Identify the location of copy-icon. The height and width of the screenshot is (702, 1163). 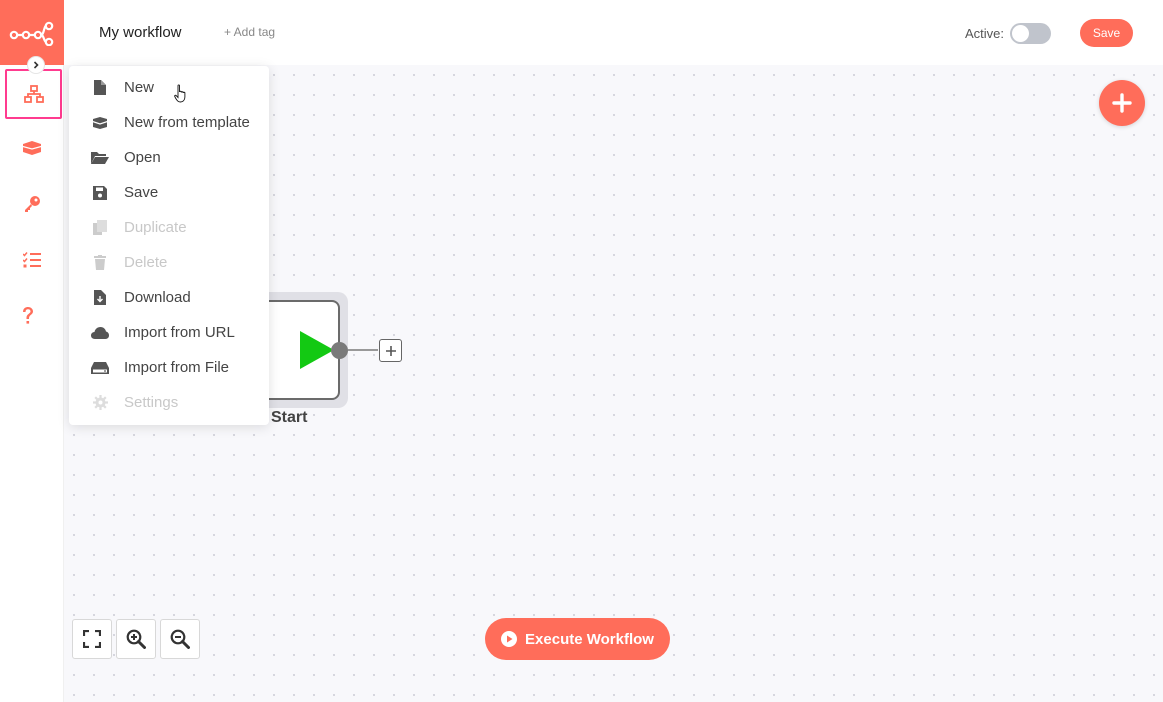
(100, 228).